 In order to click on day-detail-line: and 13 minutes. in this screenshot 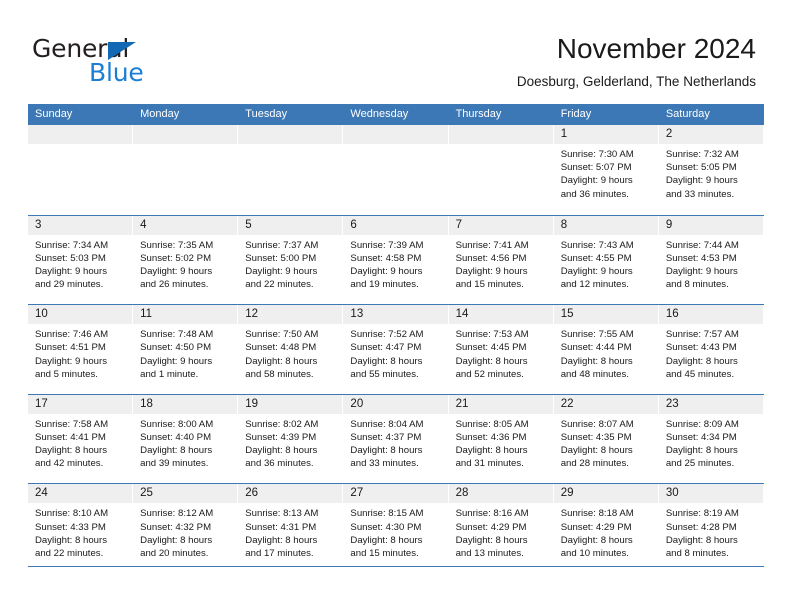, I will do `click(489, 553)`.